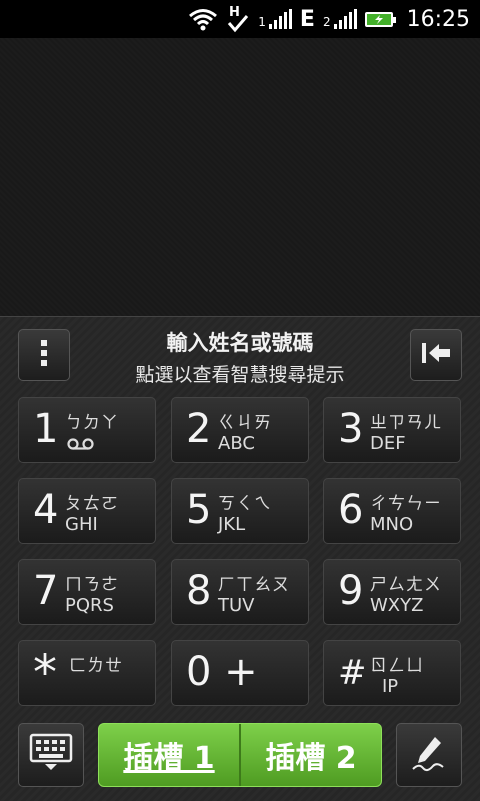 This screenshot has height=801, width=480. I want to click on signal-sim1-icon: 1, so click(275, 19).